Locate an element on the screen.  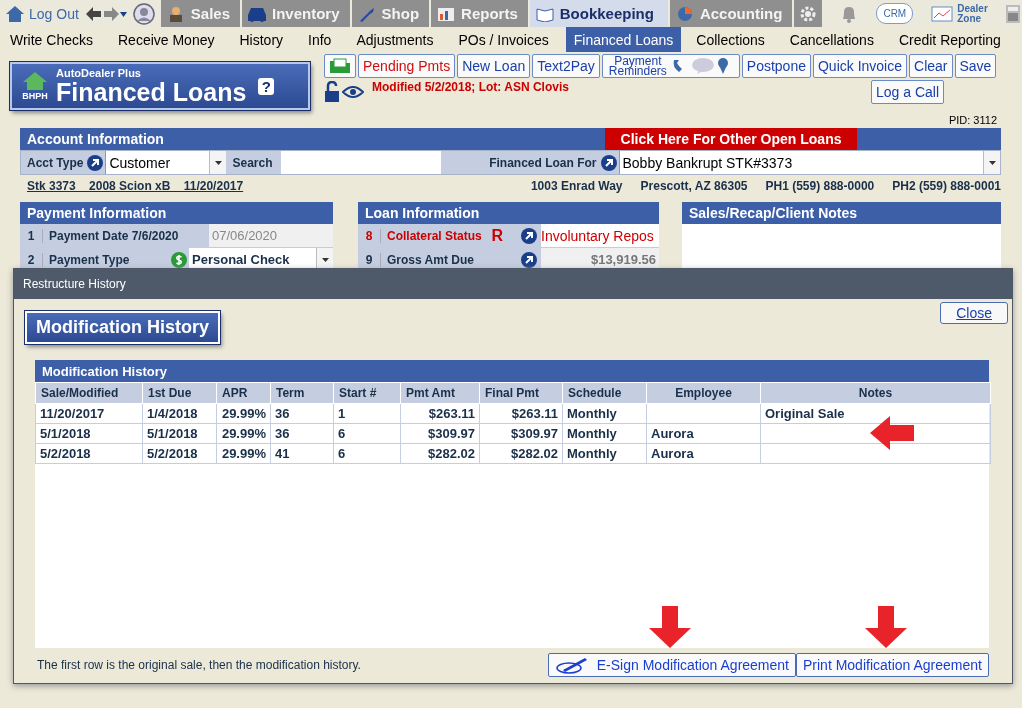
menu-tab: Receive Money is located at coordinates (166, 39).